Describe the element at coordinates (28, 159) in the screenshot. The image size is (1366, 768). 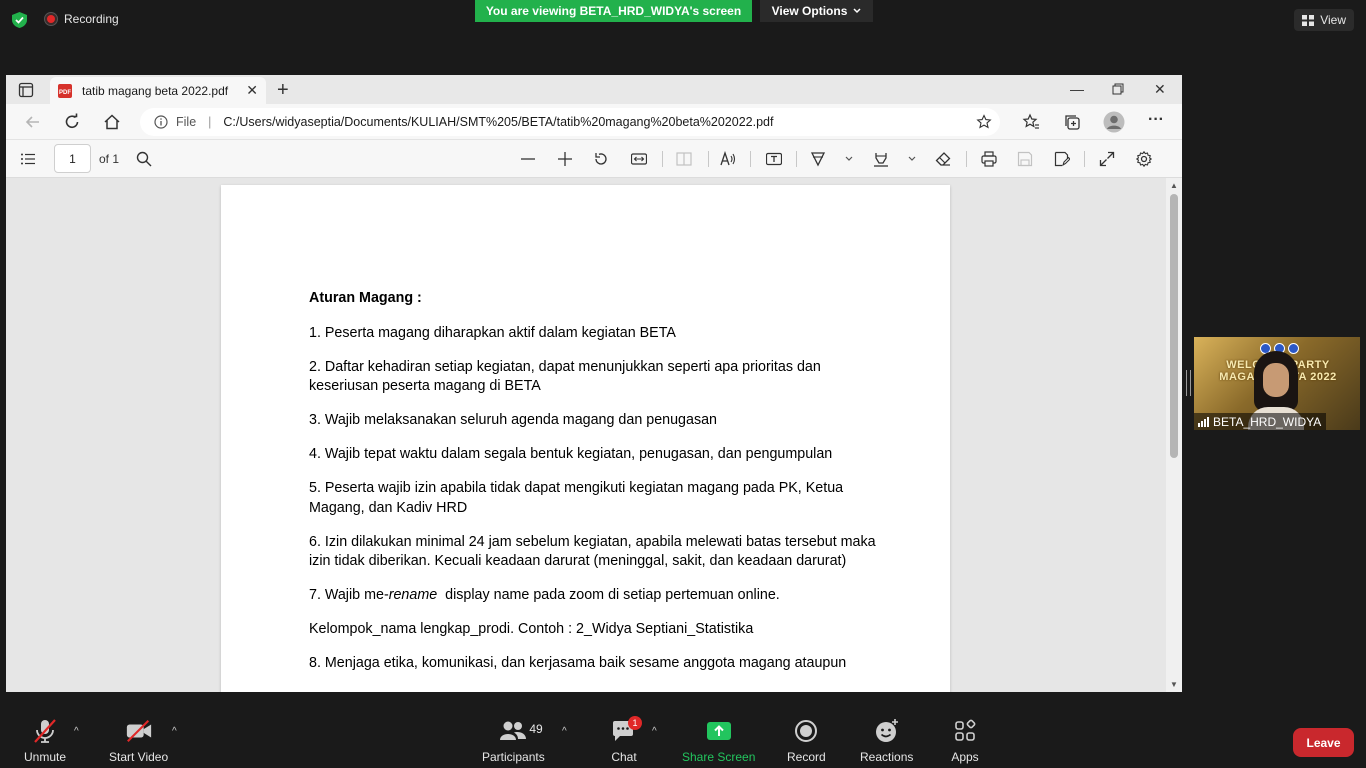
I see `table-of-contents-icon` at that location.